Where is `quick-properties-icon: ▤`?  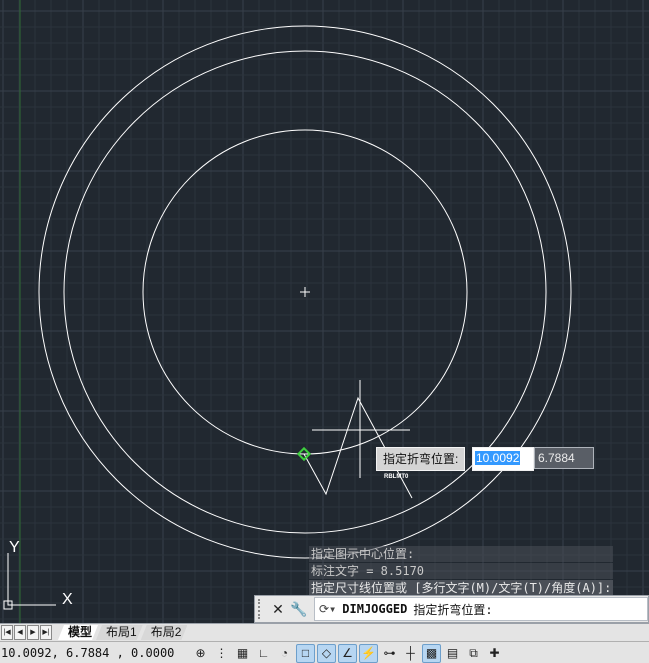 quick-properties-icon: ▤ is located at coordinates (452, 653).